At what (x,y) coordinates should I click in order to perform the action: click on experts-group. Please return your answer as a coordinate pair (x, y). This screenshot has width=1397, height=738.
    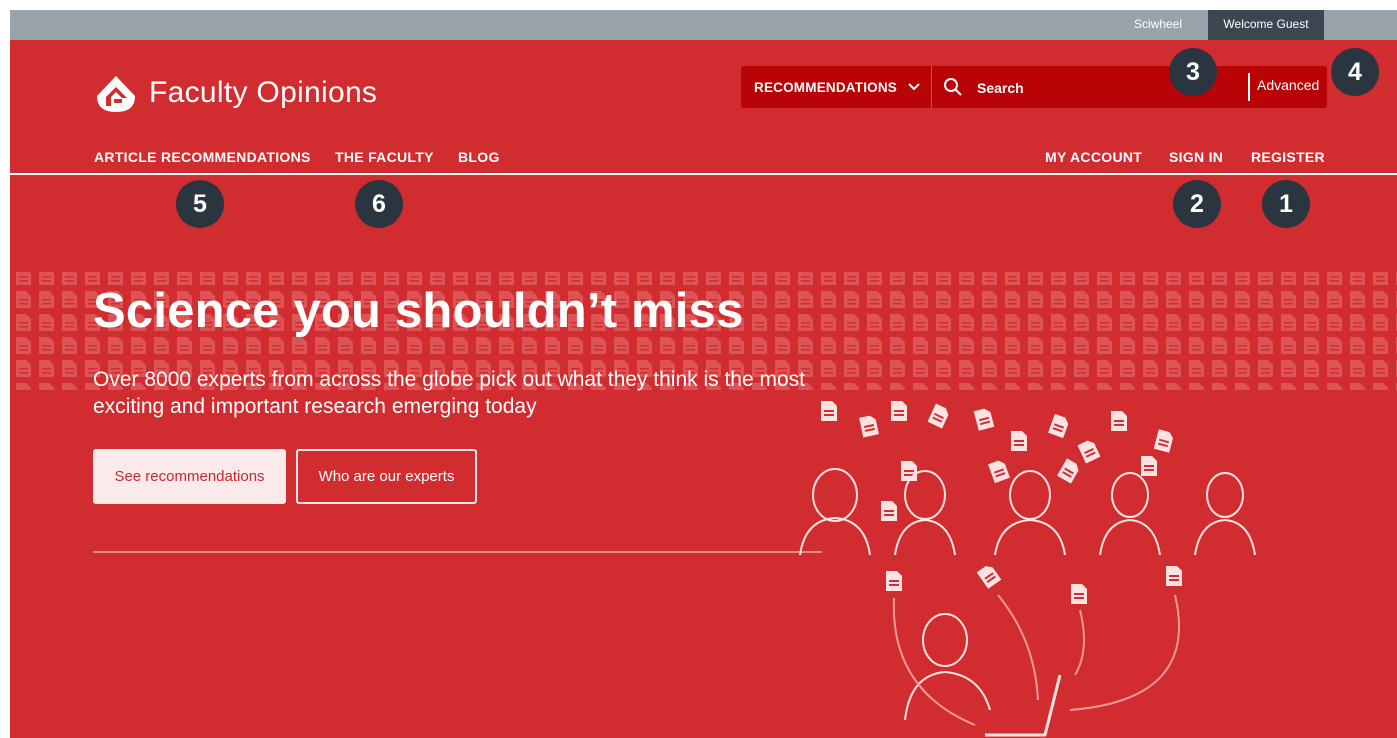
    Looking at the image, I should click on (1027, 512).